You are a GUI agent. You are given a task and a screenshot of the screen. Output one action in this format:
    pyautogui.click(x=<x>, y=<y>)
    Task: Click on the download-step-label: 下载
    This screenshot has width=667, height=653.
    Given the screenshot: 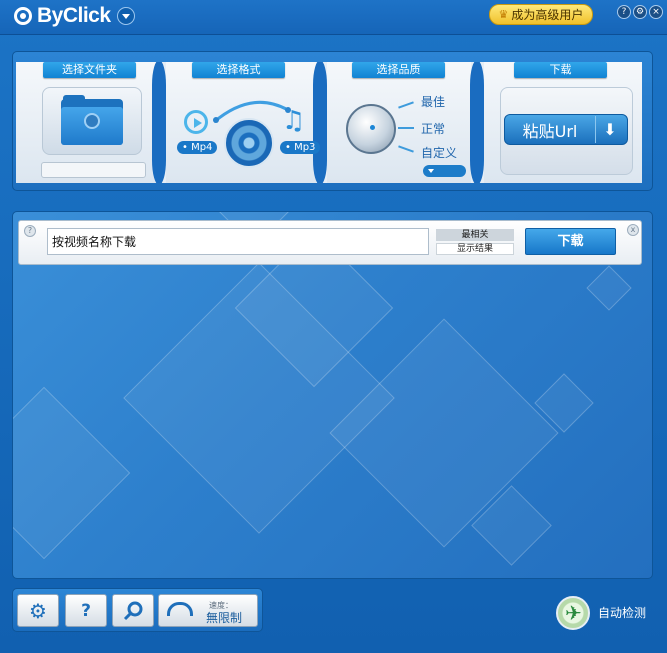 What is the action you would take?
    pyautogui.click(x=560, y=70)
    